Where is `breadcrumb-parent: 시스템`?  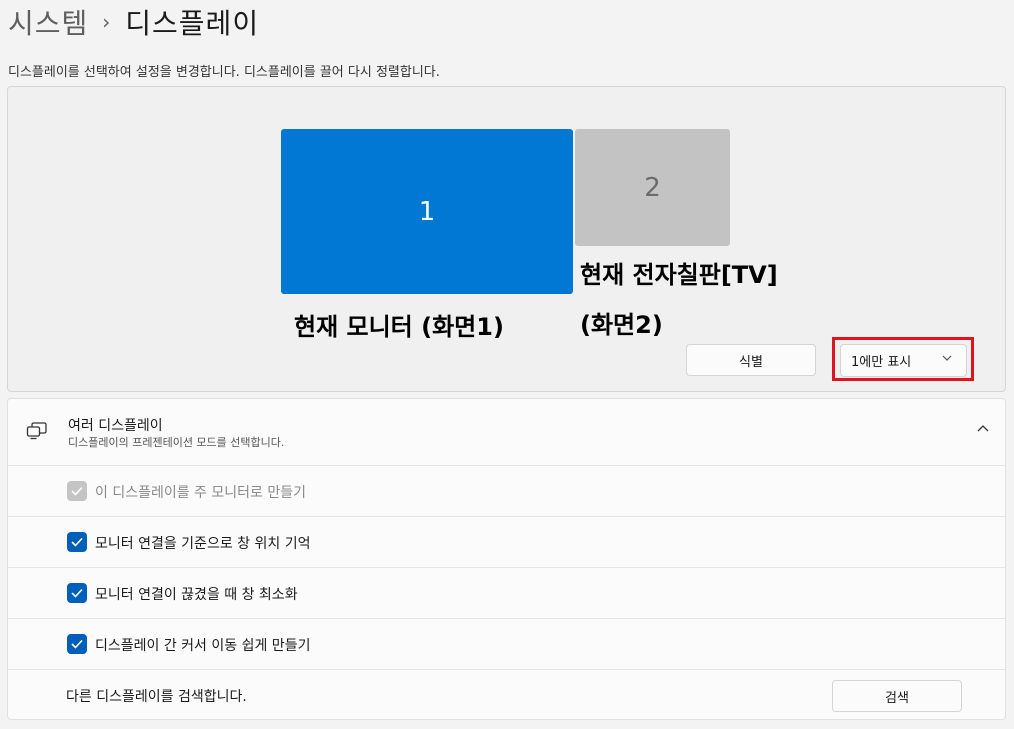
breadcrumb-parent: 시스템 is located at coordinates (48, 22).